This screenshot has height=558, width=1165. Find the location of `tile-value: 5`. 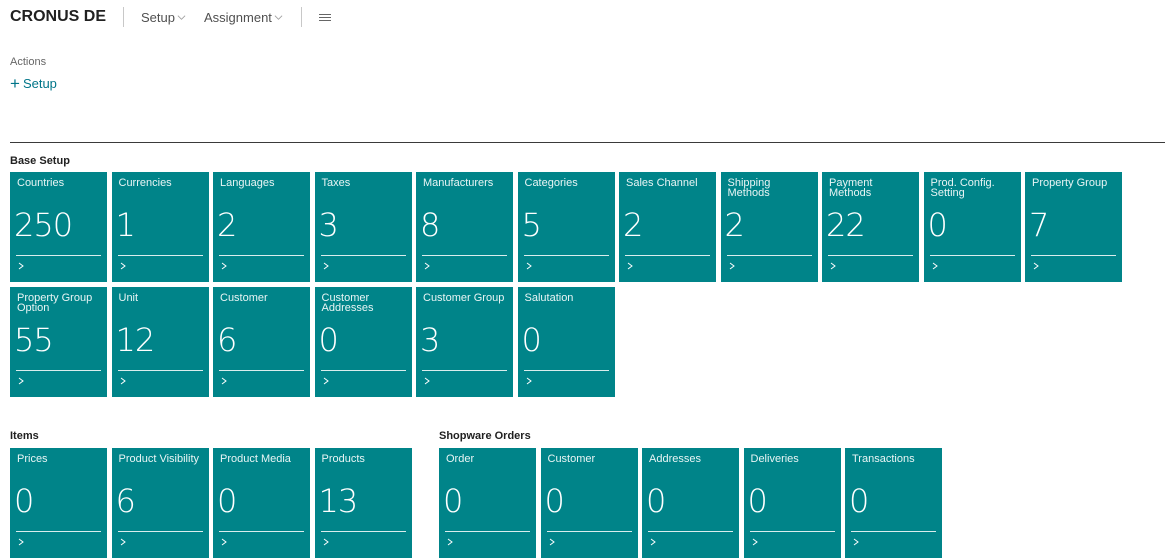

tile-value: 5 is located at coordinates (531, 225).